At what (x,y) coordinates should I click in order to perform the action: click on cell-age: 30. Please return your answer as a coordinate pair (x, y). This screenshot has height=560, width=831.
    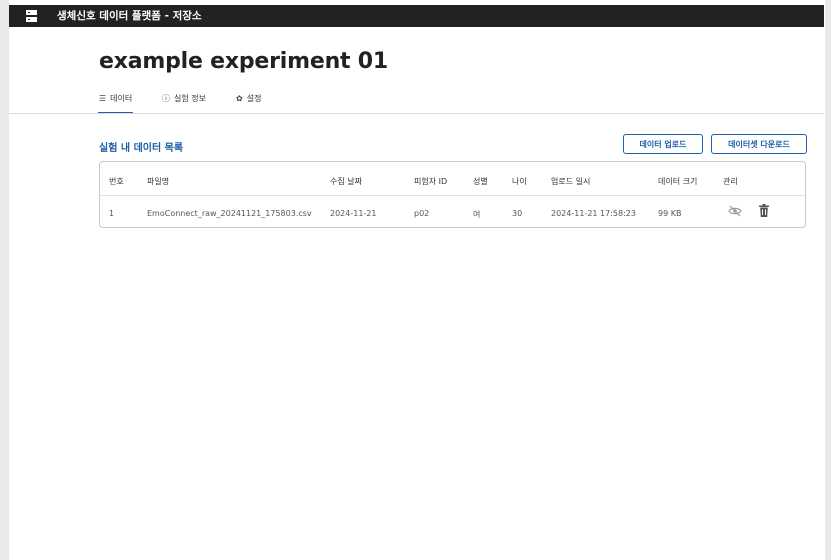
    Looking at the image, I should click on (517, 213).